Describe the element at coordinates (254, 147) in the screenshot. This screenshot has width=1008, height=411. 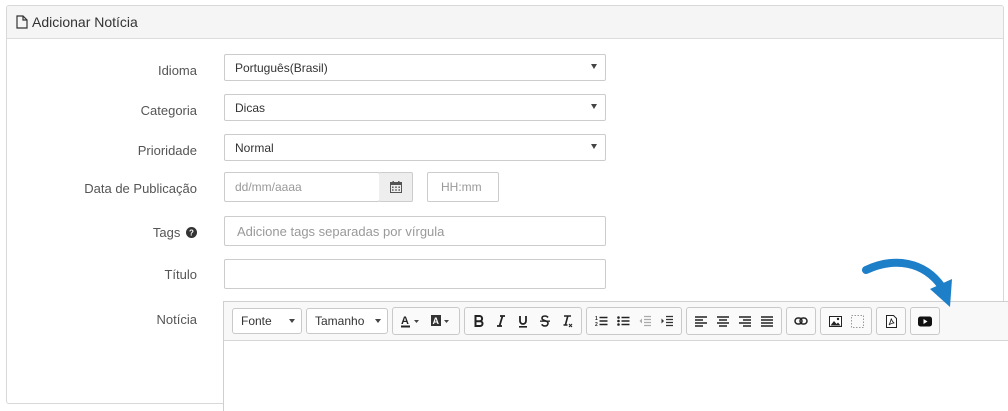
I see `prioridade-value: Normal` at that location.